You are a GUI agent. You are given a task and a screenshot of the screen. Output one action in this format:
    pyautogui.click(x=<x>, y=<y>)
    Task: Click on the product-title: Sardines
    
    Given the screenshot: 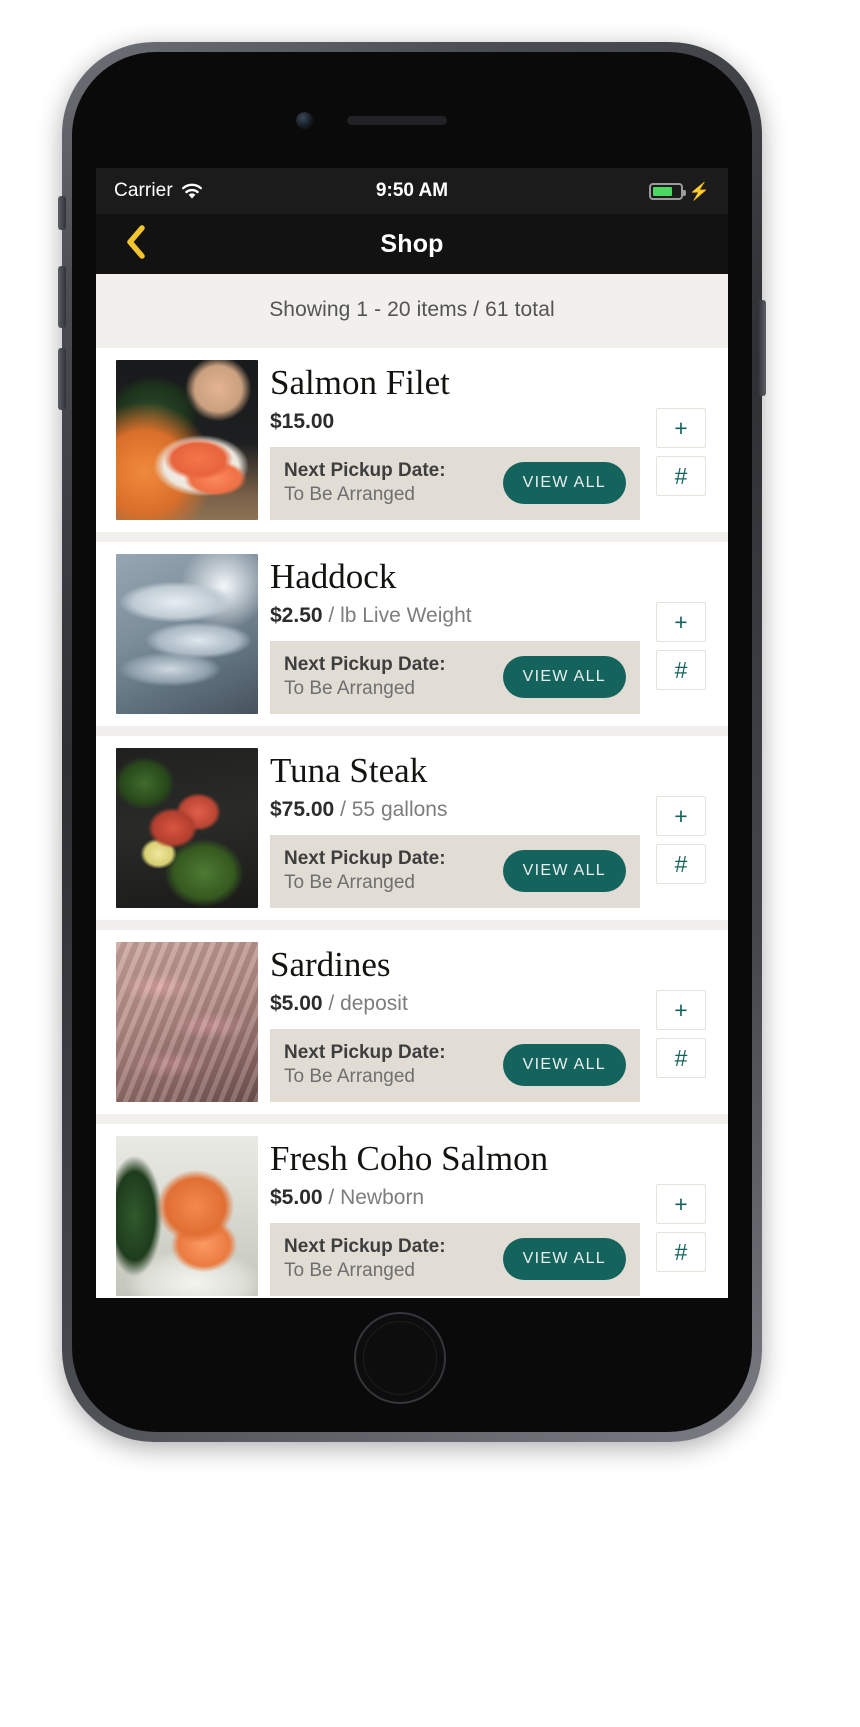 What is the action you would take?
    pyautogui.click(x=330, y=964)
    